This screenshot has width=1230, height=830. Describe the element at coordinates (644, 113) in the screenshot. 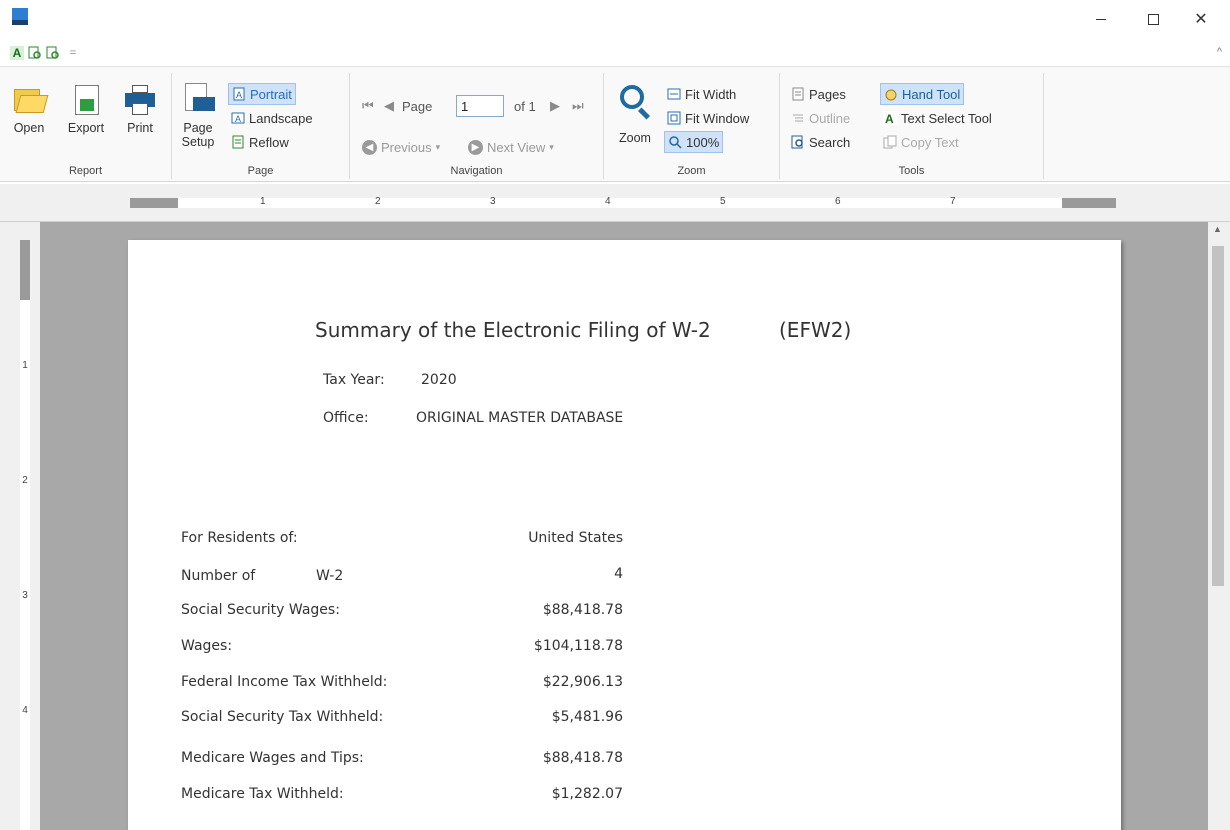

I see `magnifier-handle` at that location.